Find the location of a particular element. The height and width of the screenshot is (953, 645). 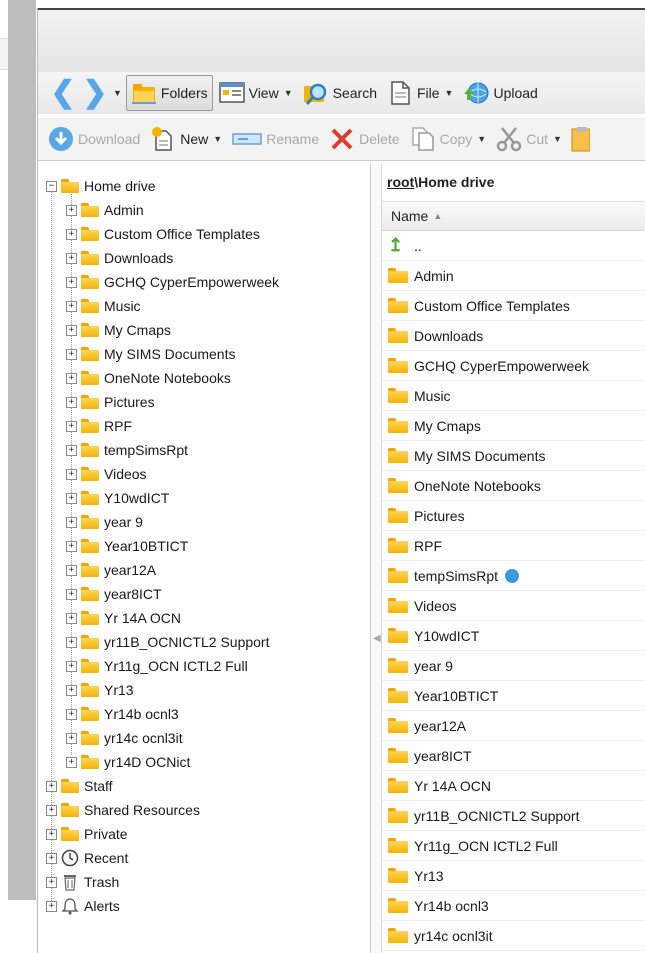

tree-node: + year 9 is located at coordinates (104, 522).